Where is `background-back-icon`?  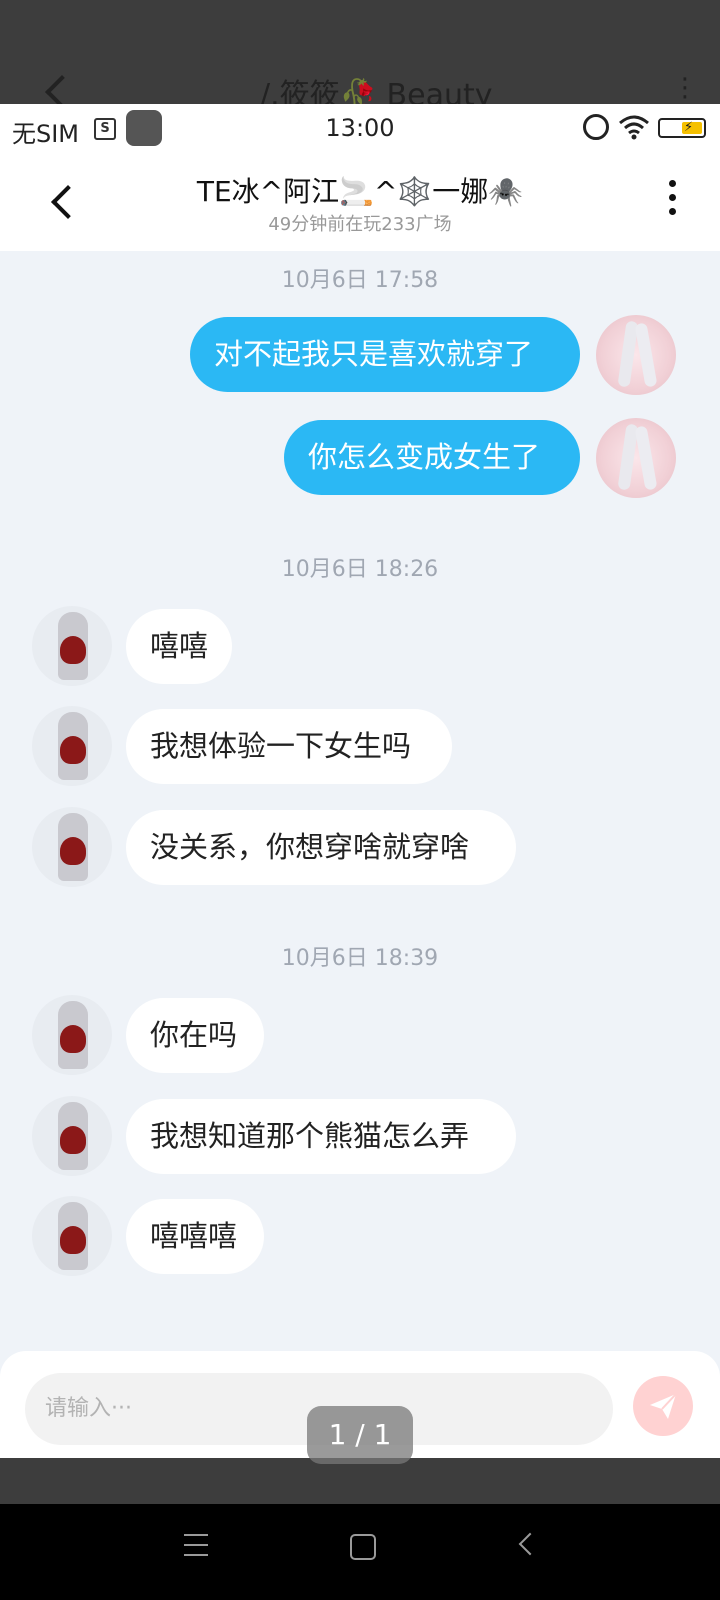 background-back-icon is located at coordinates (62, 89).